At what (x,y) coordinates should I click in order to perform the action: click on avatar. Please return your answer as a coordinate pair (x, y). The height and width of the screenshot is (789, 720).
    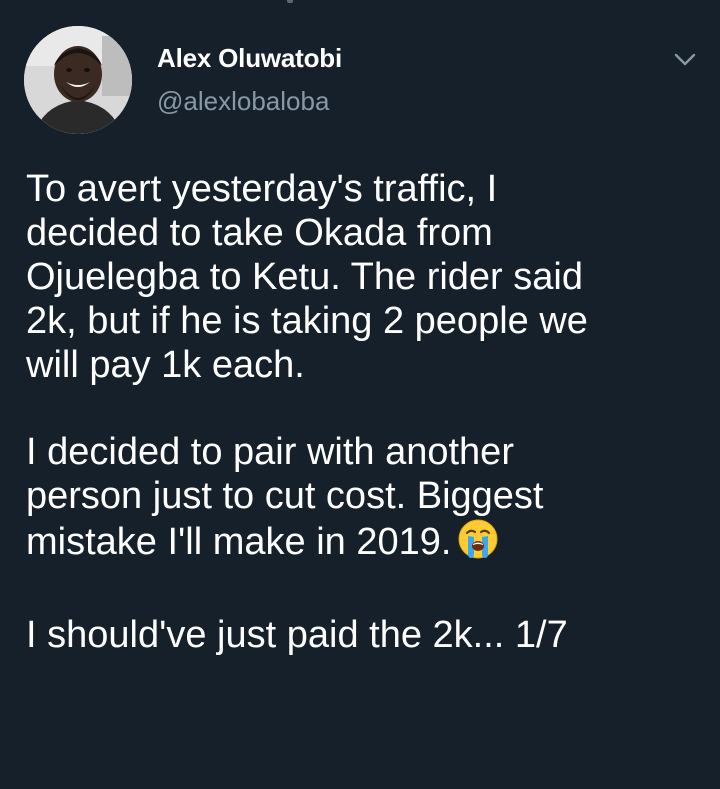
    Looking at the image, I should click on (78, 80).